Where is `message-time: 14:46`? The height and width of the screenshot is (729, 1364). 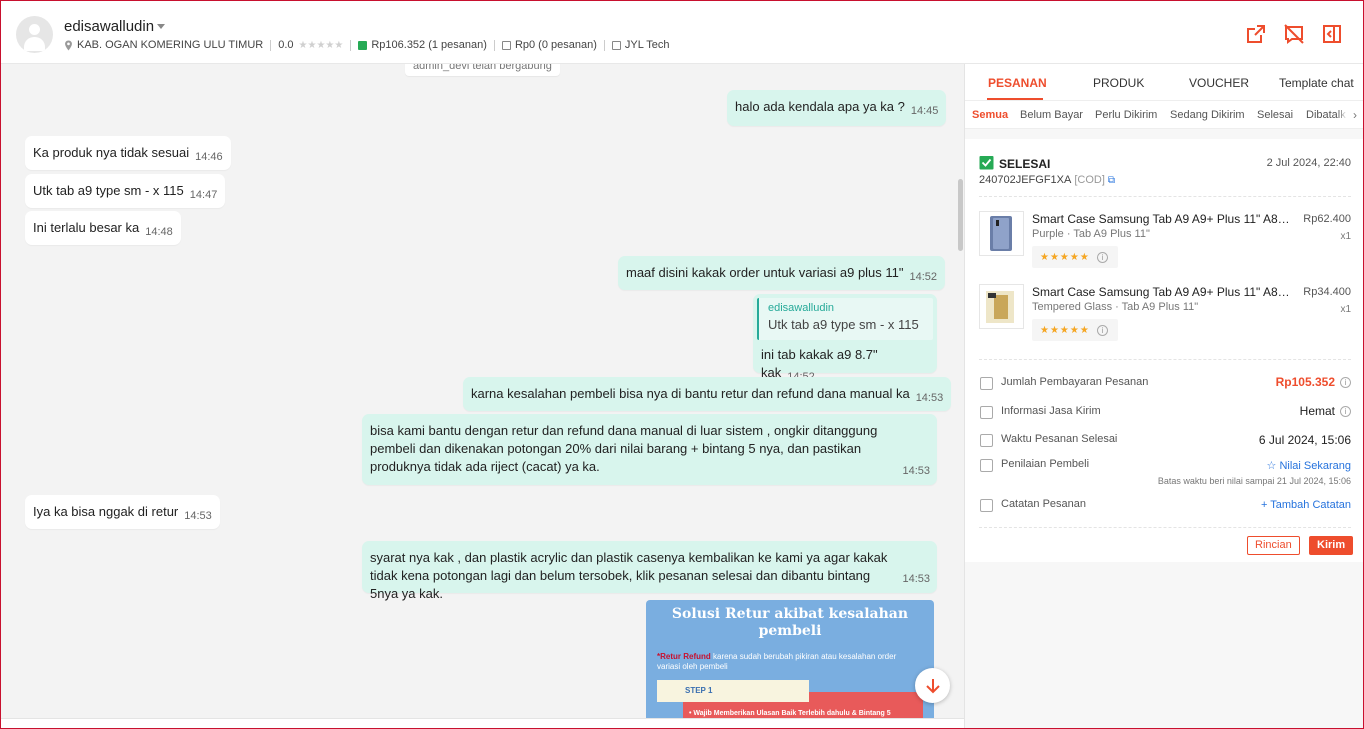 message-time: 14:46 is located at coordinates (209, 157).